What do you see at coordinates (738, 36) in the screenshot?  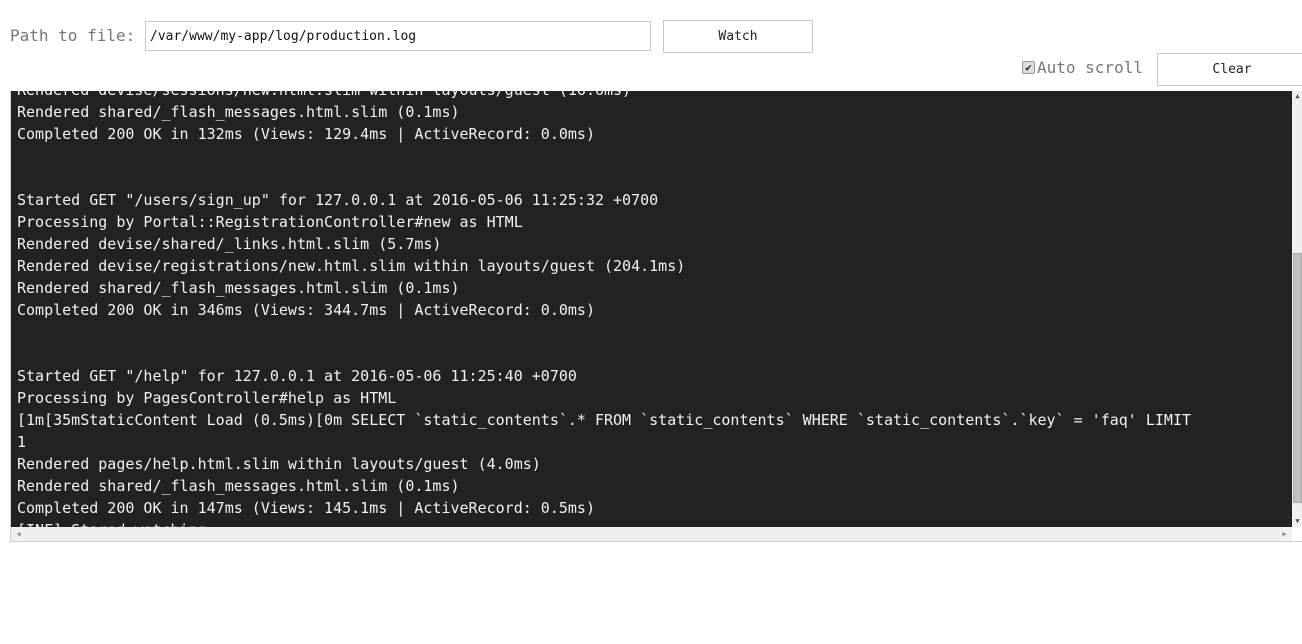 I see `watch-button: Watch` at bounding box center [738, 36].